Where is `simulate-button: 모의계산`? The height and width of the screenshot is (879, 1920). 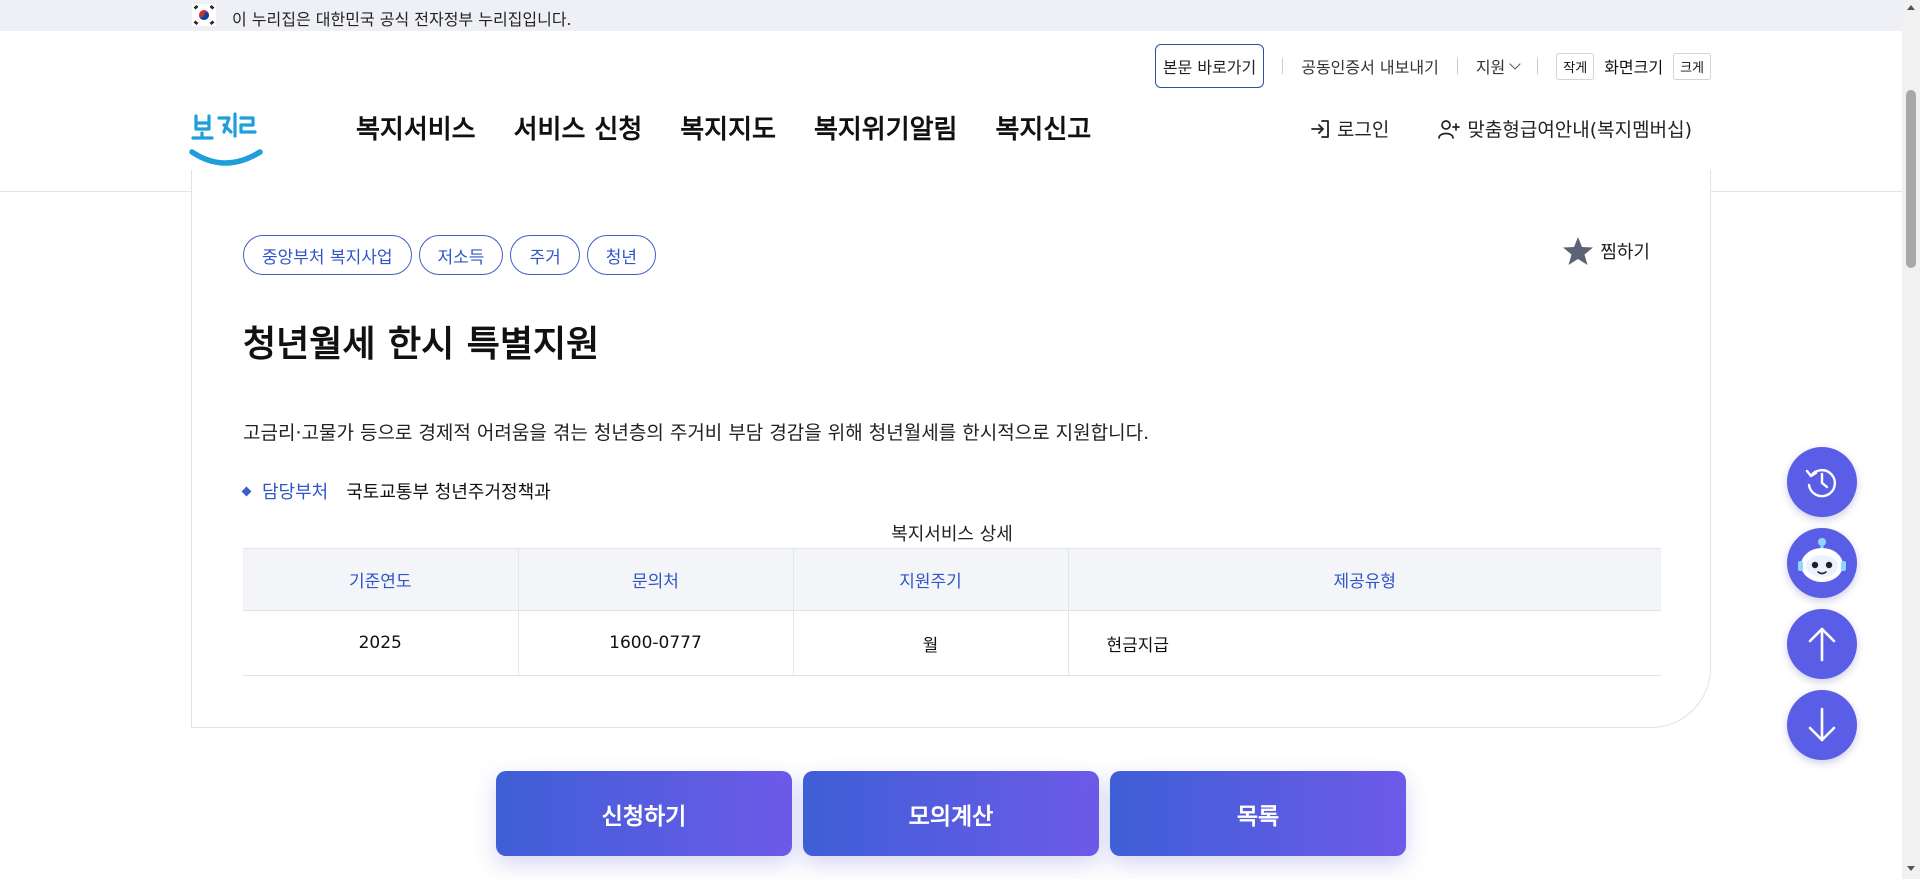 simulate-button: 모의계산 is located at coordinates (951, 813).